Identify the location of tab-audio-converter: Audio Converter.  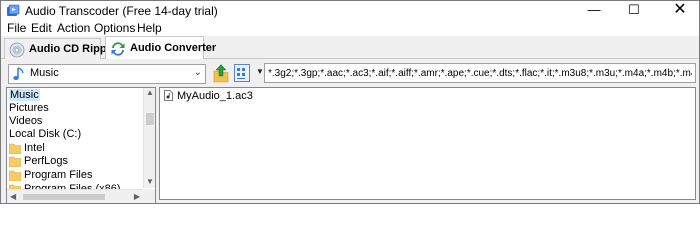
(160, 48).